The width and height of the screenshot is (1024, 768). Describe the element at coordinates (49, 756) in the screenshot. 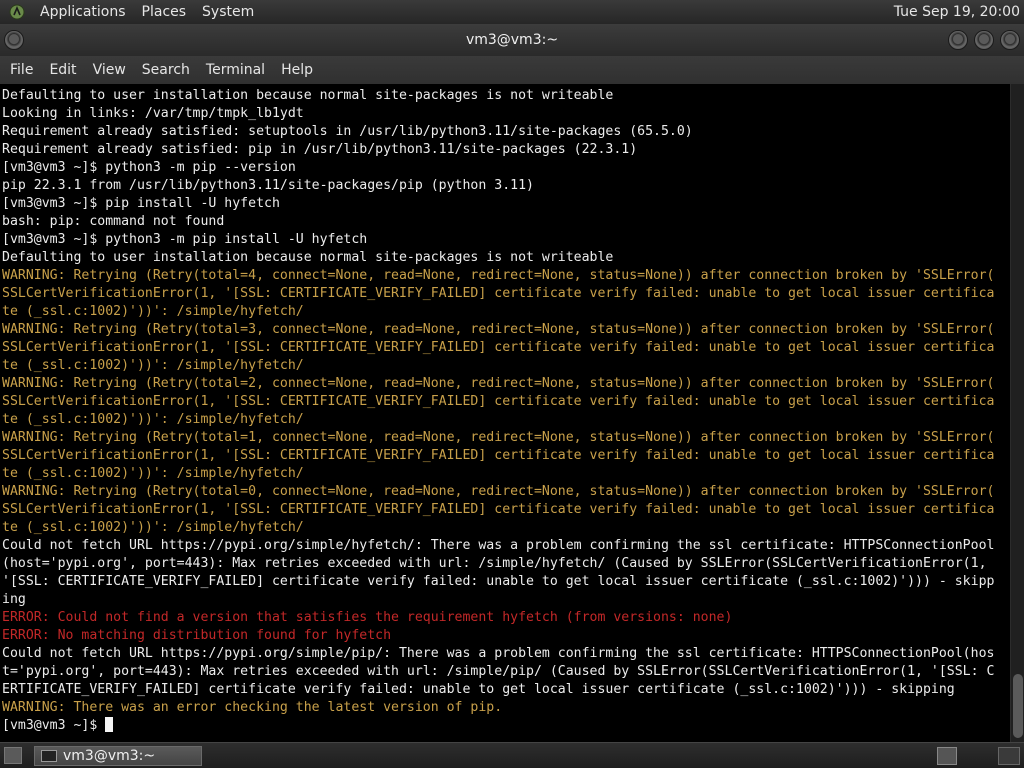

I see `terminal-icon` at that location.